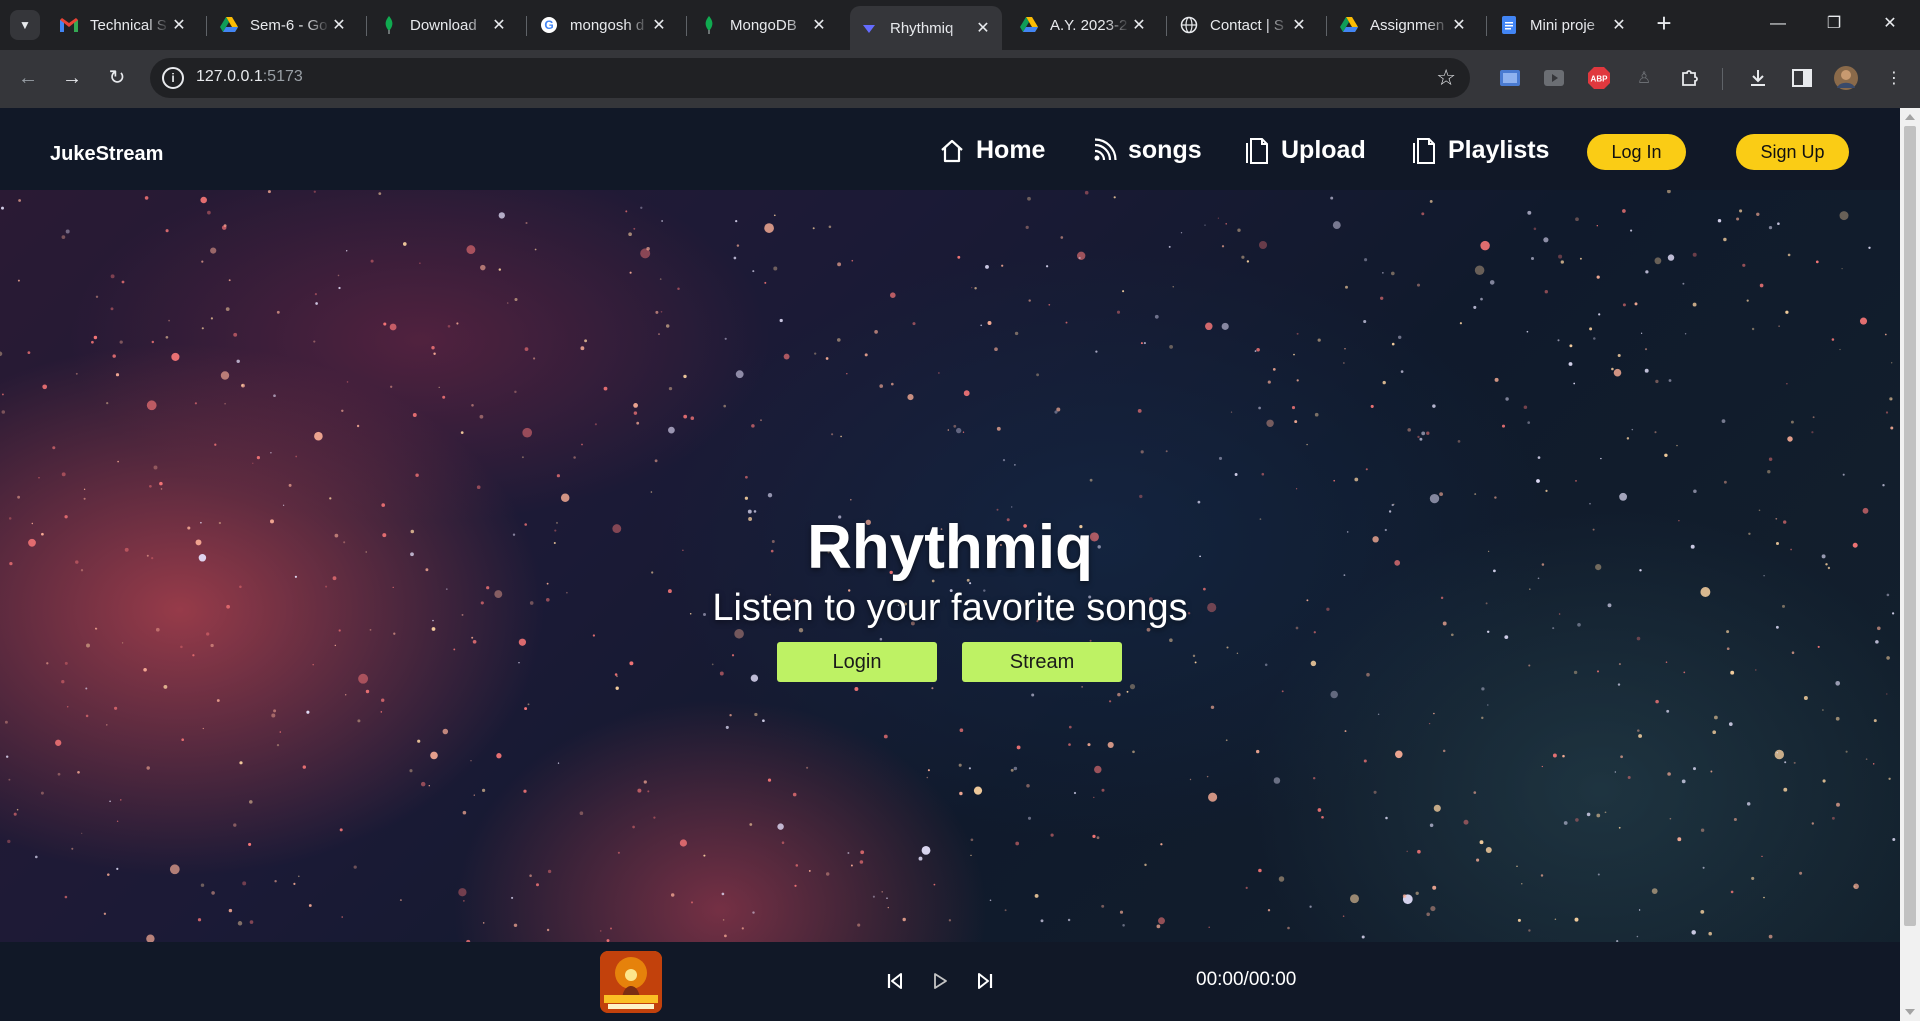  What do you see at coordinates (1690, 78) in the screenshot?
I see `puzzle-extensions-icon` at bounding box center [1690, 78].